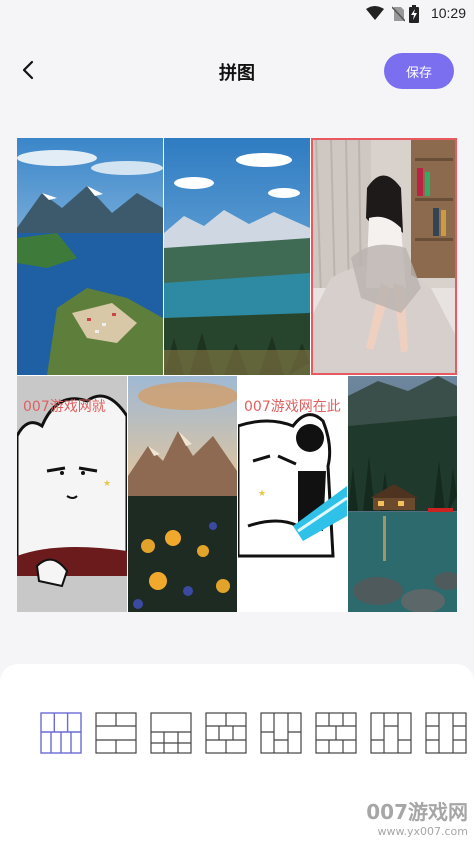 This screenshot has width=474, height=842. I want to click on girl-portrait-photo, so click(384, 256).